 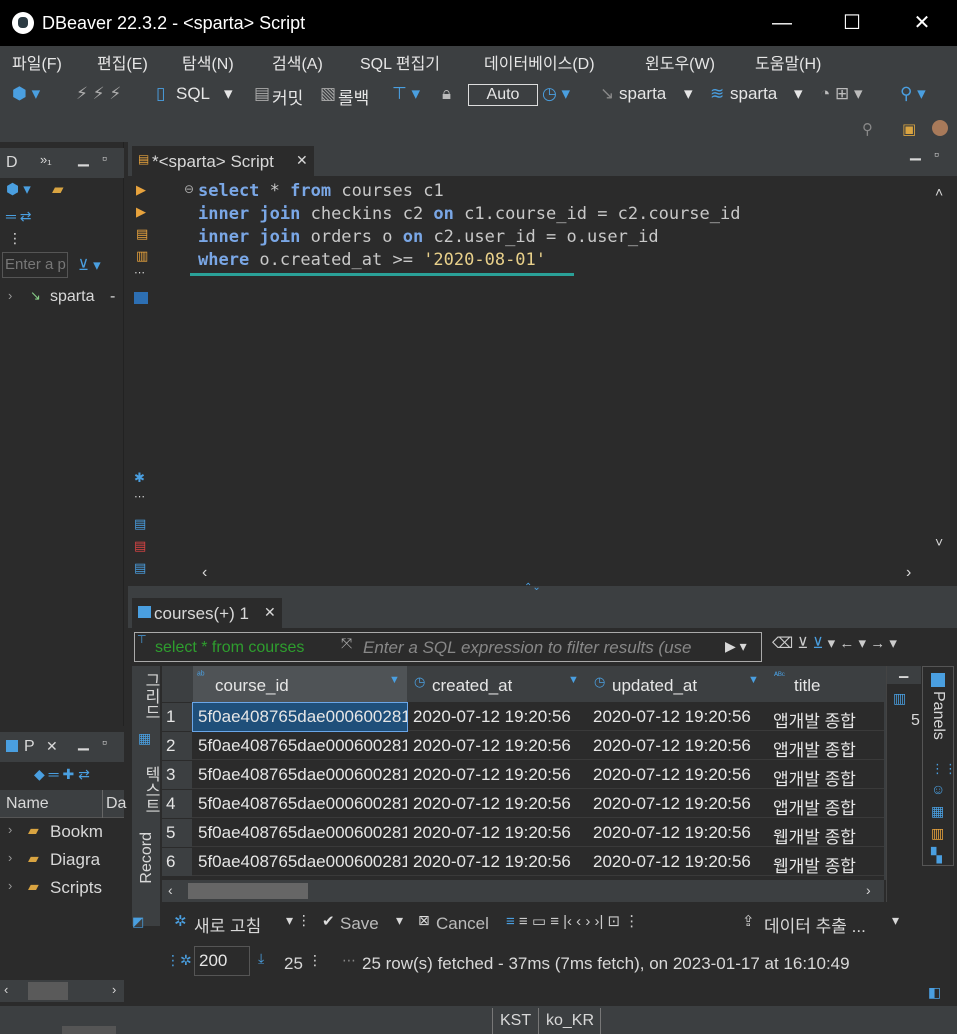 What do you see at coordinates (895, 920) in the screenshot?
I see `export-dropdown-icon: ▾` at bounding box center [895, 920].